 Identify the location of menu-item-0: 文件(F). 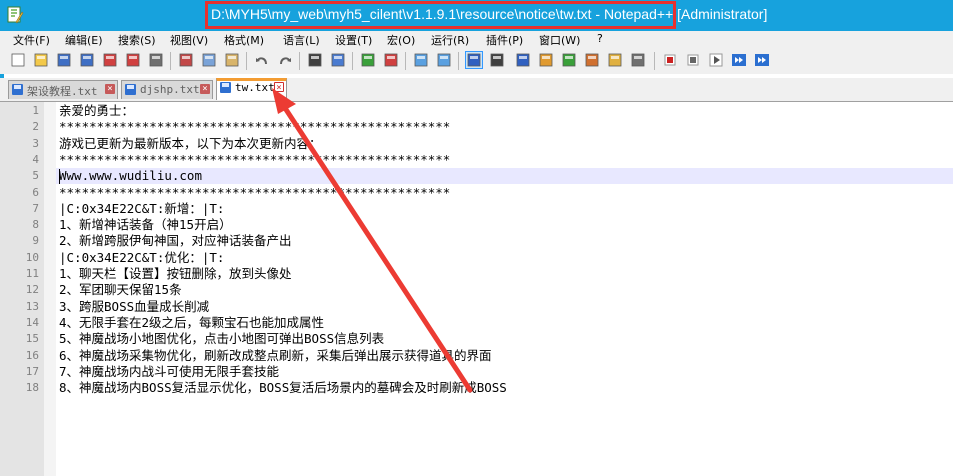
(31, 40).